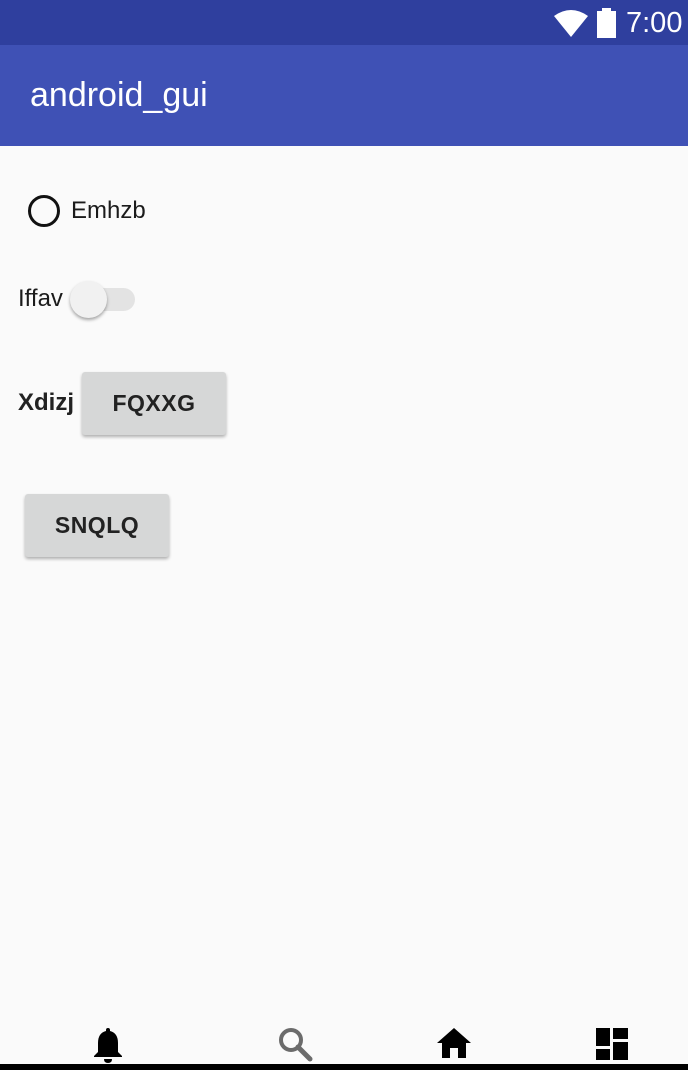 Image resolution: width=688 pixels, height=1070 pixels. Describe the element at coordinates (295, 1046) in the screenshot. I see `search-icon` at that location.